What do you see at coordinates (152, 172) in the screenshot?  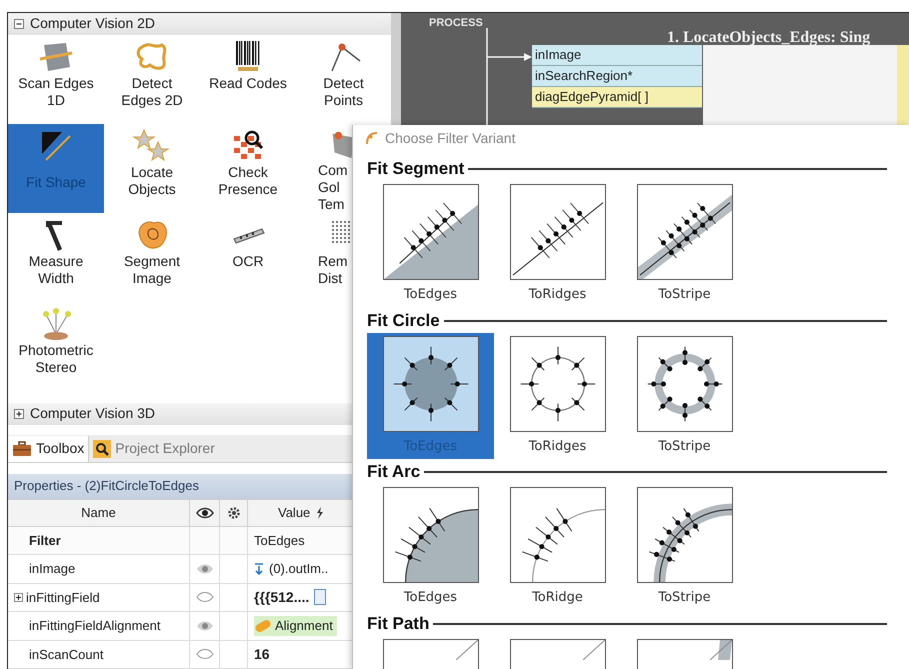 I see `tool-label: Locate` at bounding box center [152, 172].